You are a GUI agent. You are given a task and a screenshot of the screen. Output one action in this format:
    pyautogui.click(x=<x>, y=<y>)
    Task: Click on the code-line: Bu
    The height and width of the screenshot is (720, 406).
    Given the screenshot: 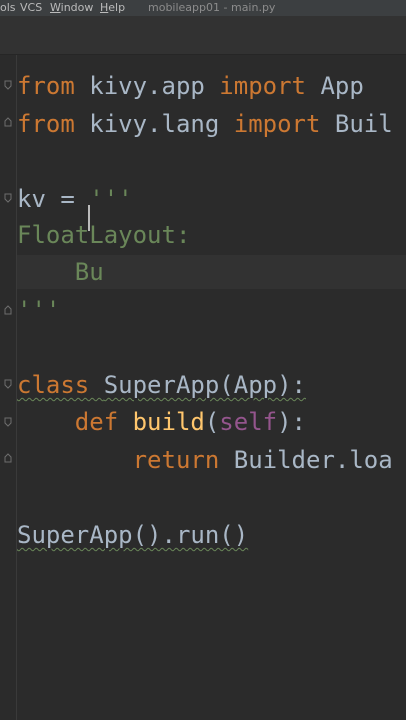 What is the action you would take?
    pyautogui.click(x=60, y=272)
    